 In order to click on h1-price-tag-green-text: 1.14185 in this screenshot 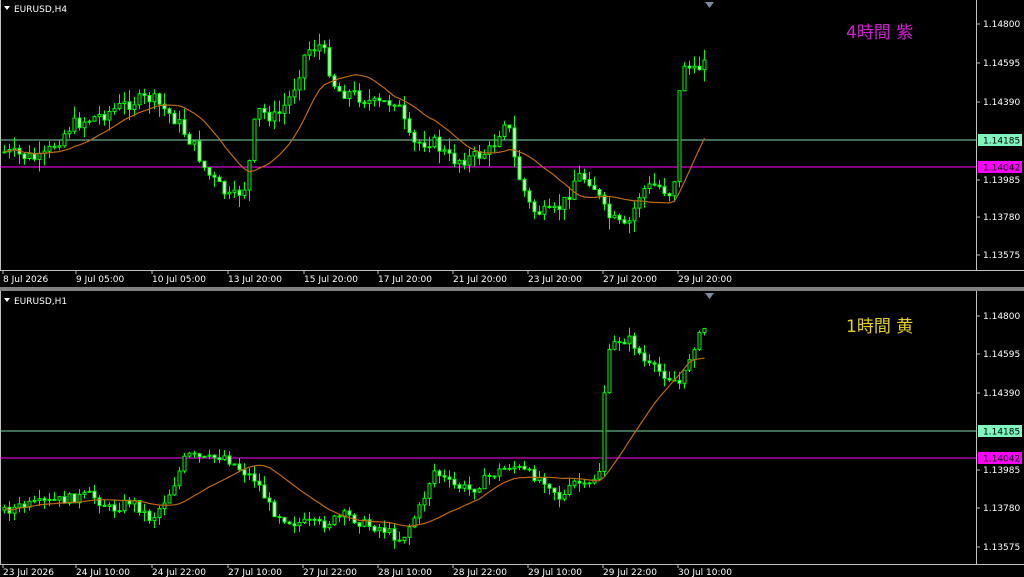, I will do `click(1001, 433)`.